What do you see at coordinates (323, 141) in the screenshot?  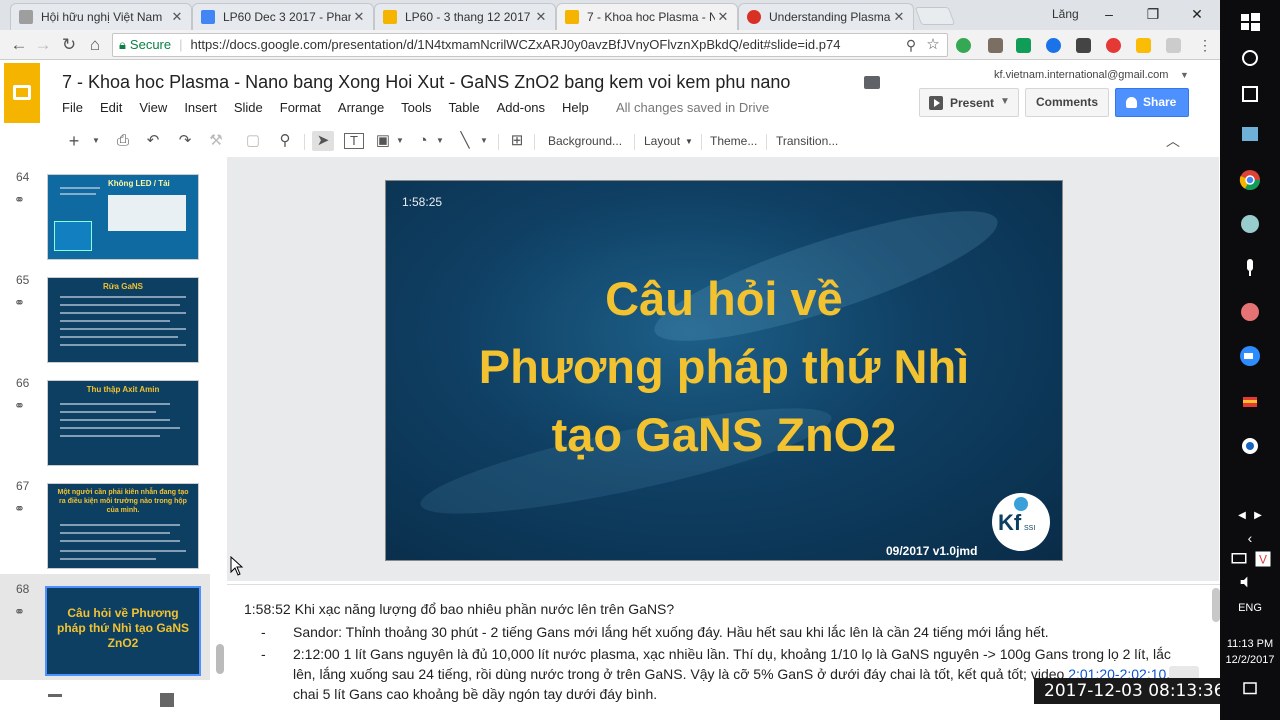 I see `select-cursor-icon: ➤` at bounding box center [323, 141].